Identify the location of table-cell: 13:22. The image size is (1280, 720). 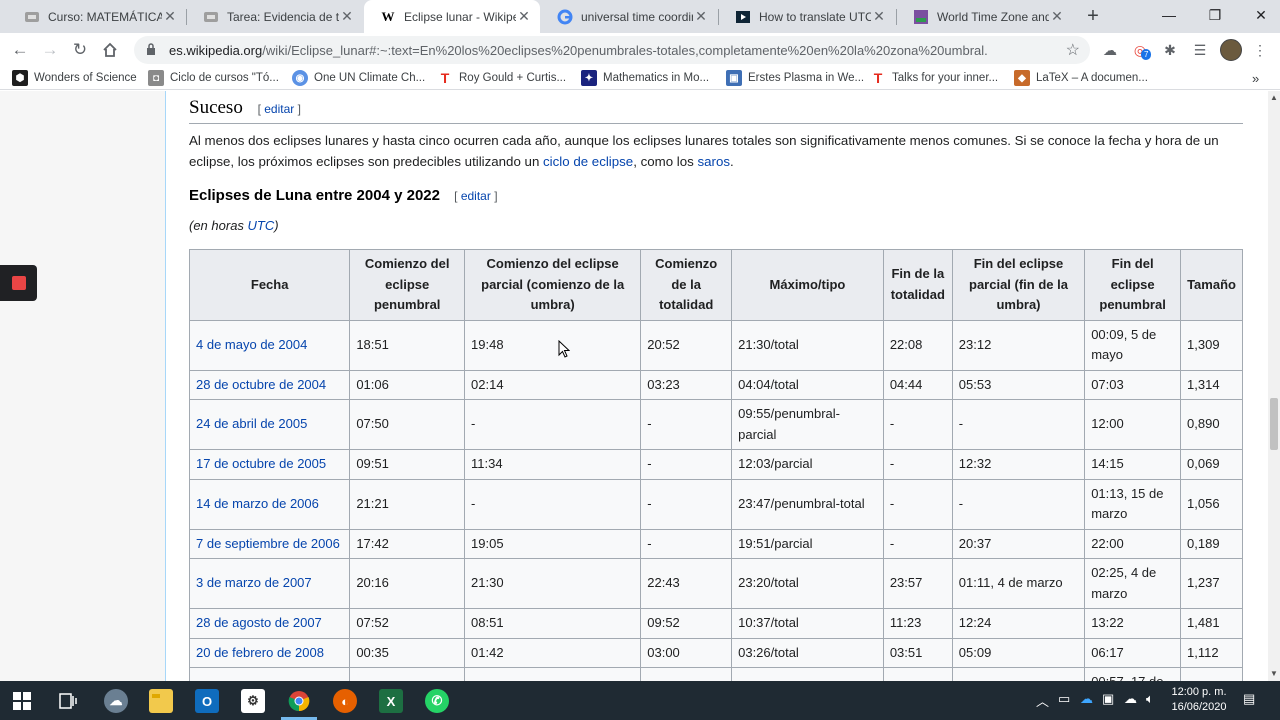
(1133, 623).